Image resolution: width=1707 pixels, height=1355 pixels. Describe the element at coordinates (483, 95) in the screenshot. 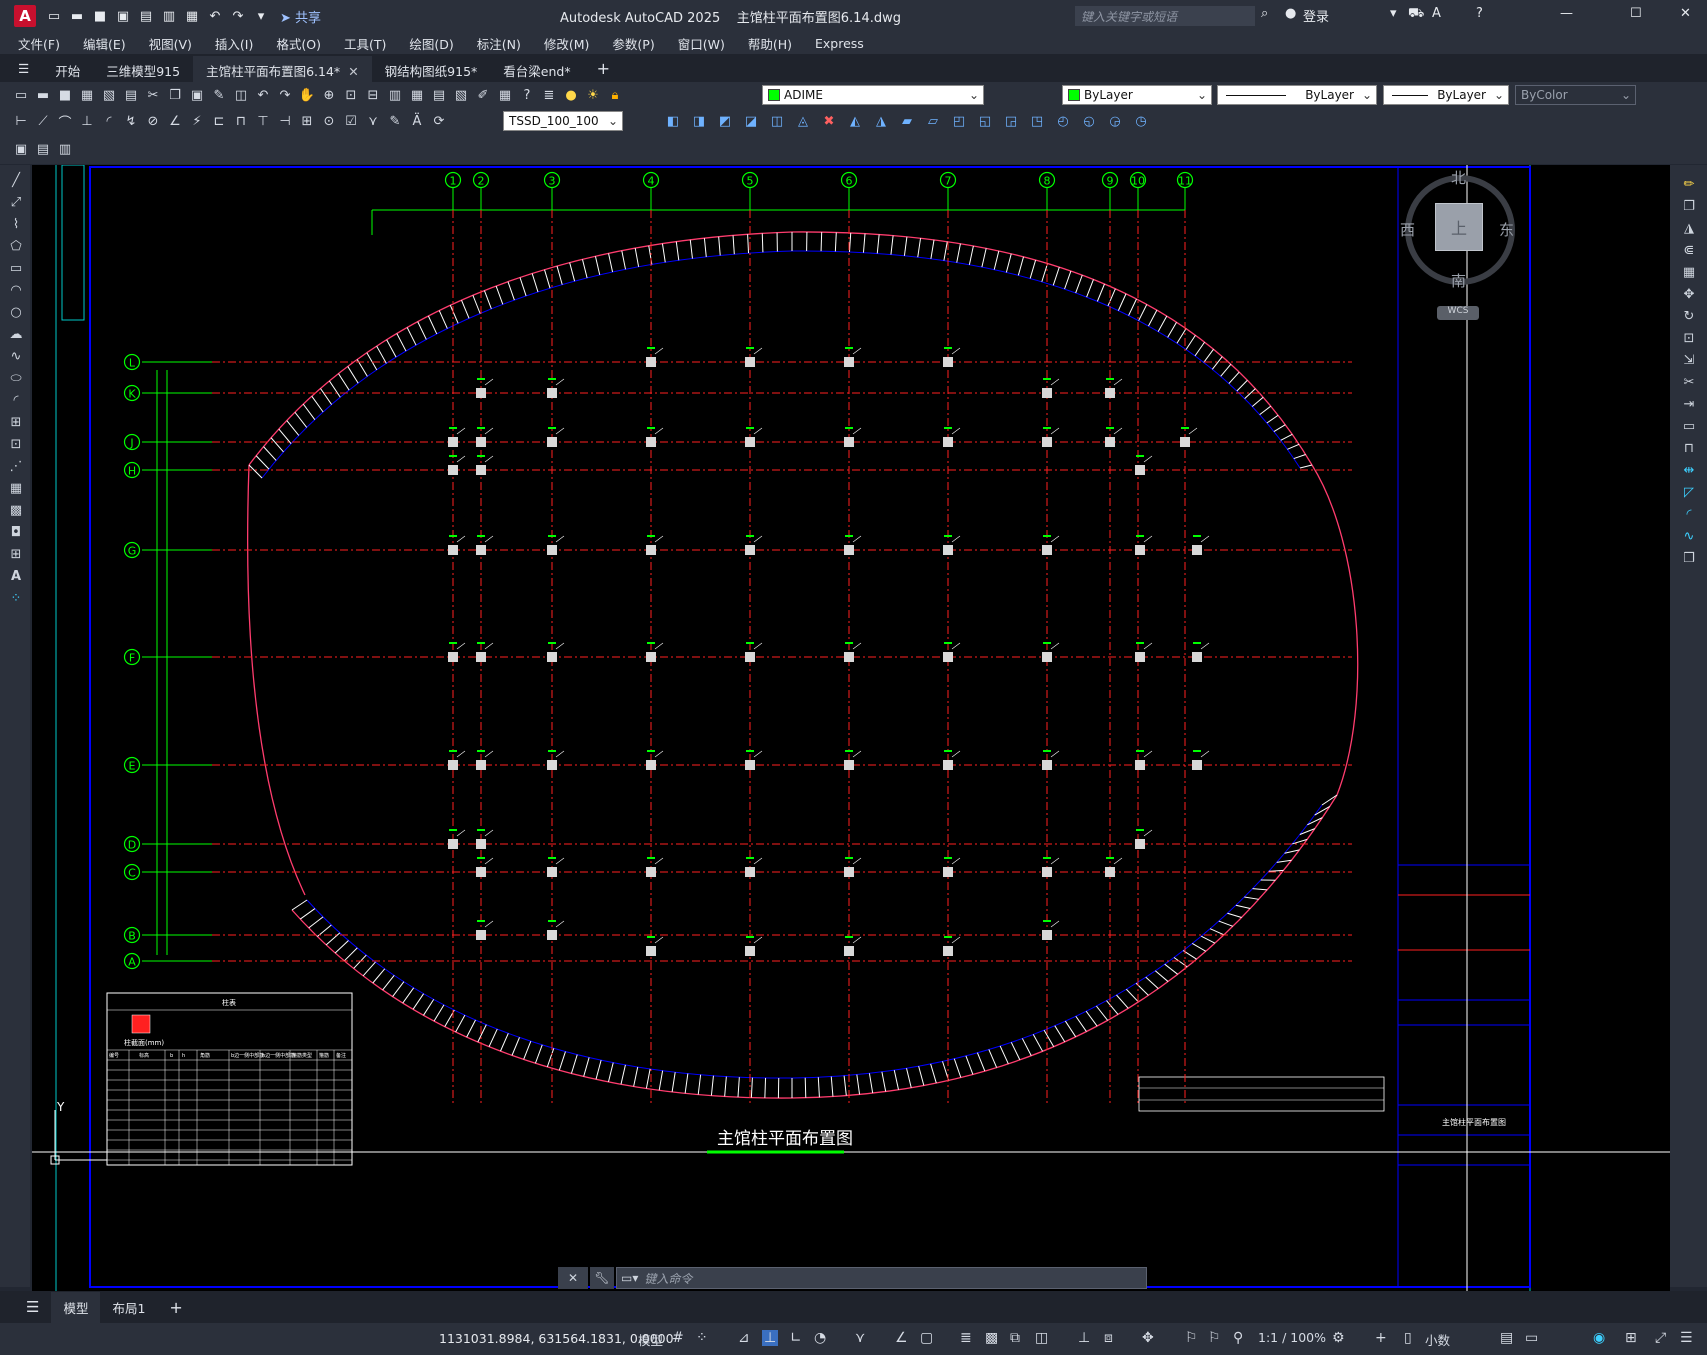

I see `markup-icon: ✐` at that location.